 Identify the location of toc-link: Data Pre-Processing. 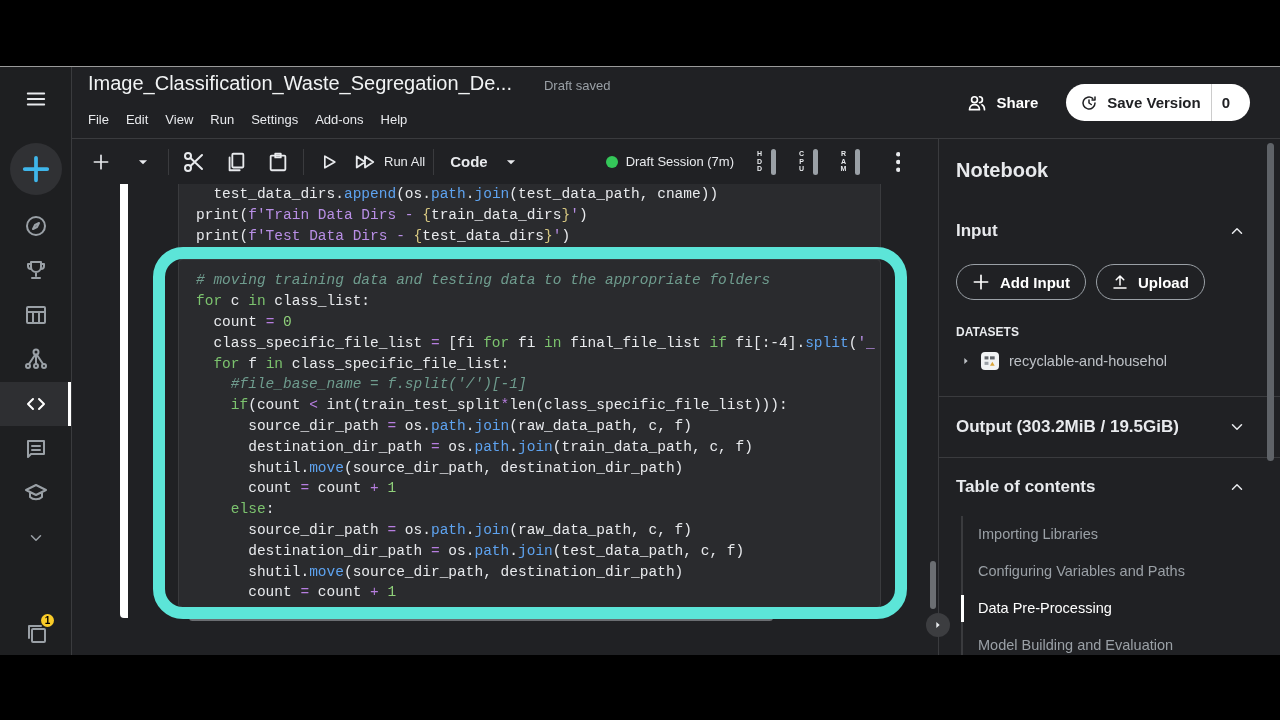
(1106, 608).